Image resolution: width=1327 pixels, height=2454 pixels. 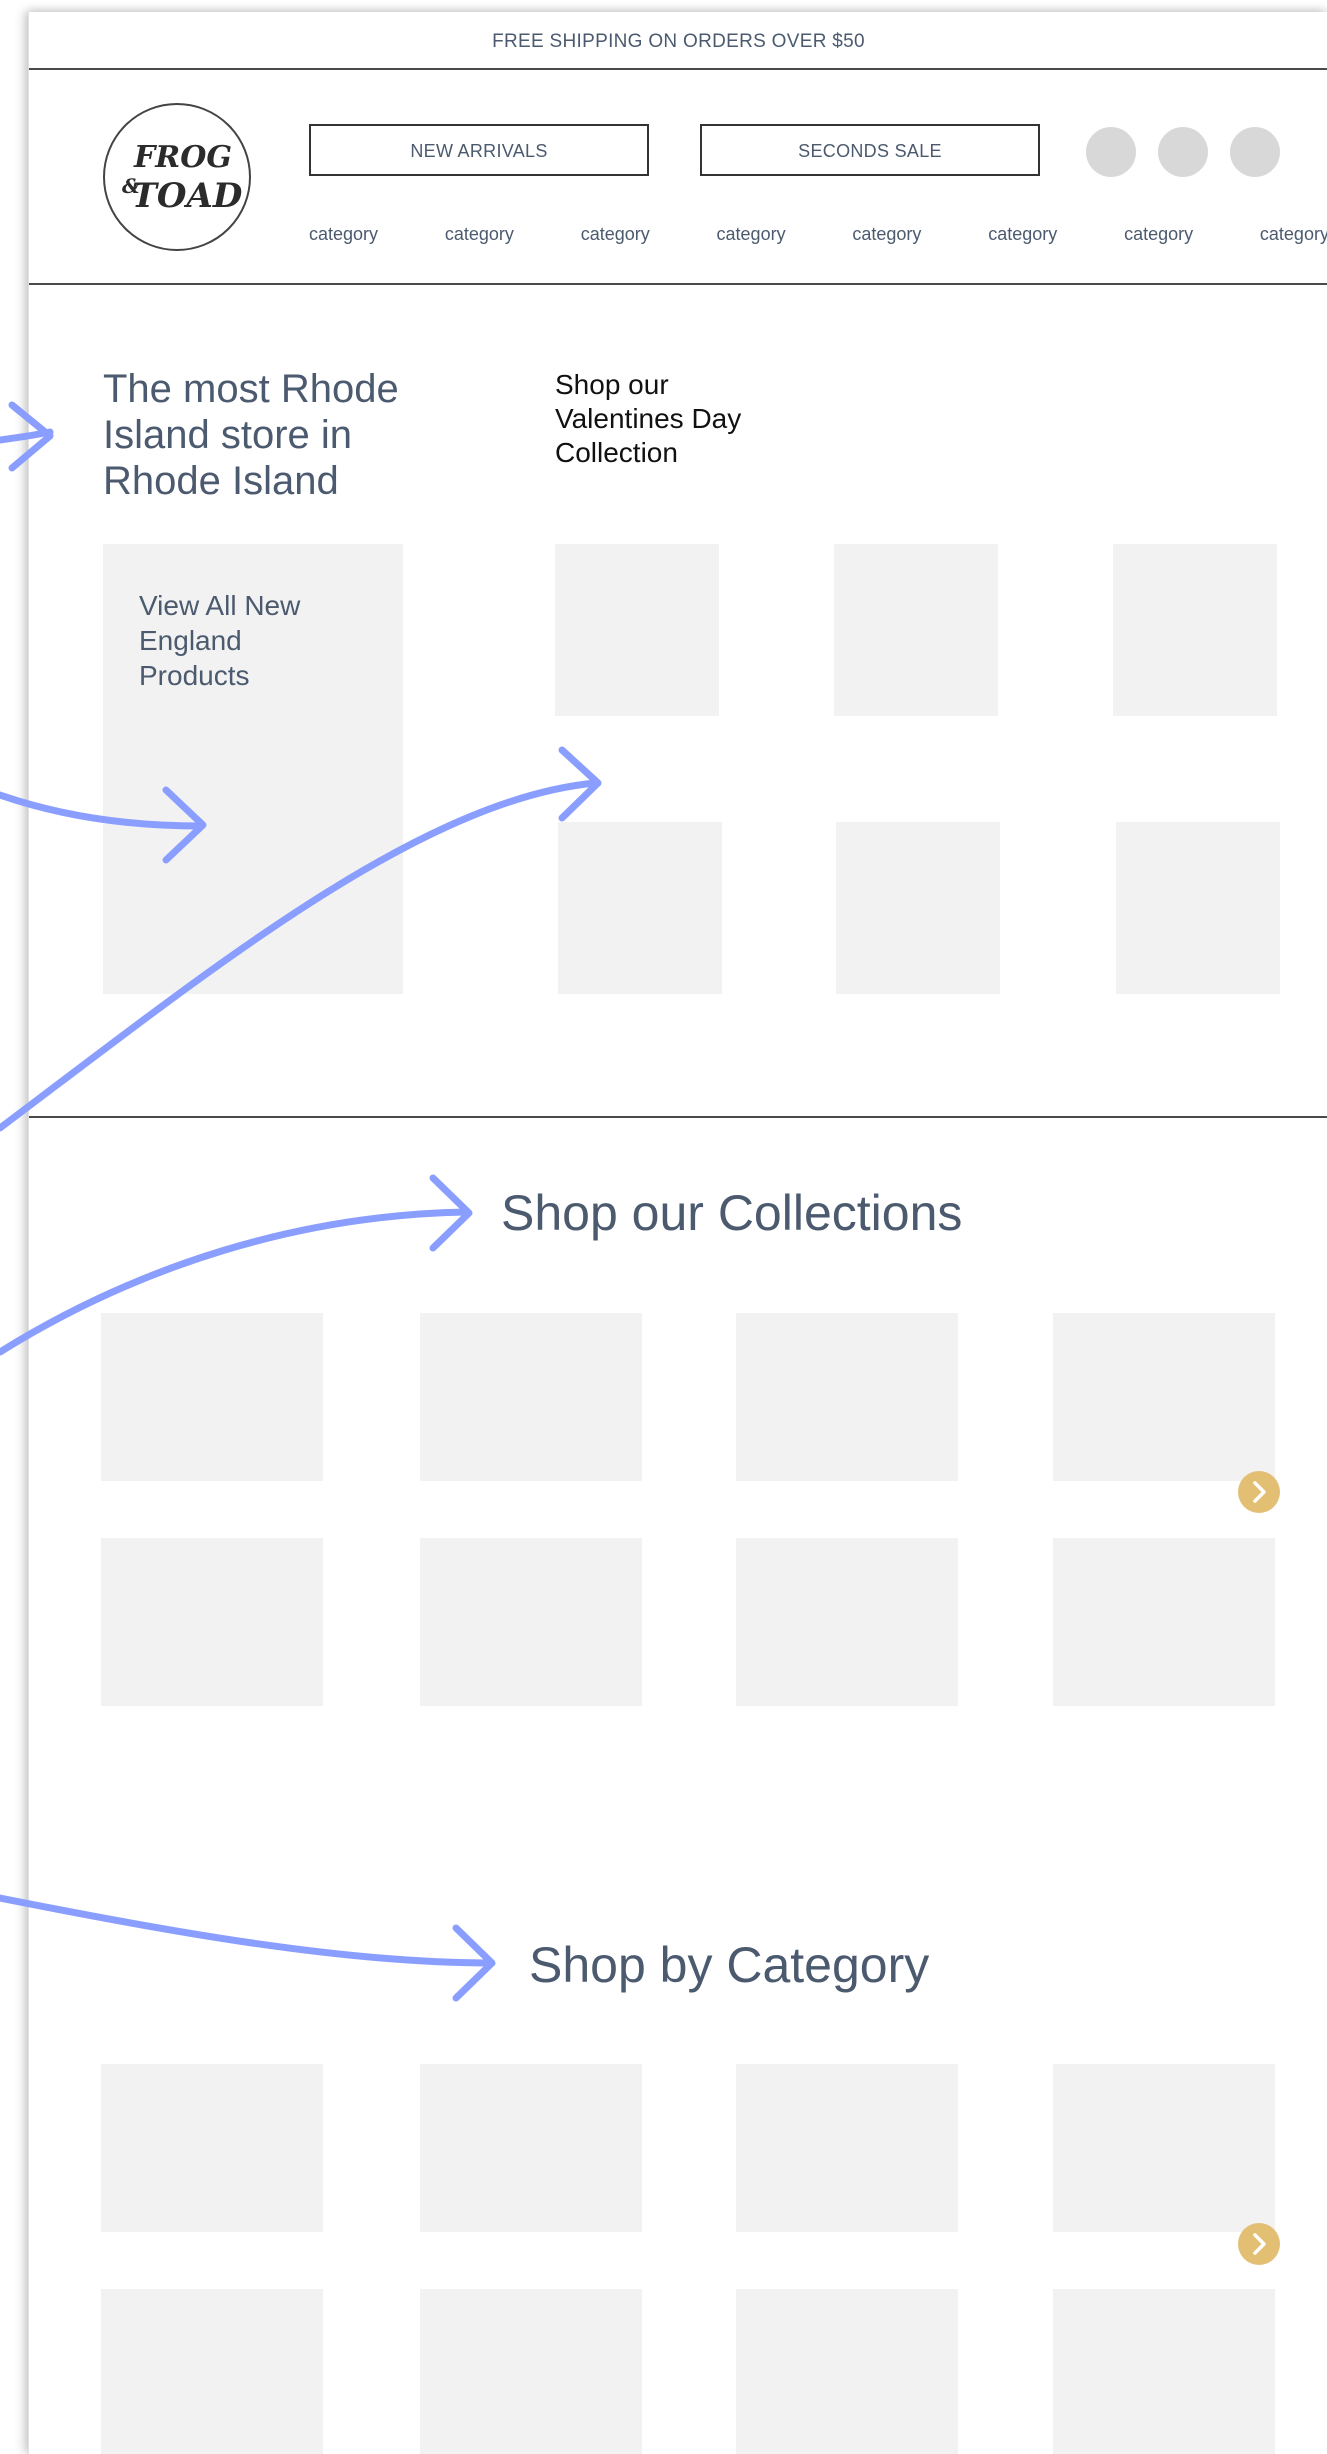 What do you see at coordinates (678, 41) in the screenshot?
I see `promo-bar: FREE SHIPPING ON ORDERS OVER $50` at bounding box center [678, 41].